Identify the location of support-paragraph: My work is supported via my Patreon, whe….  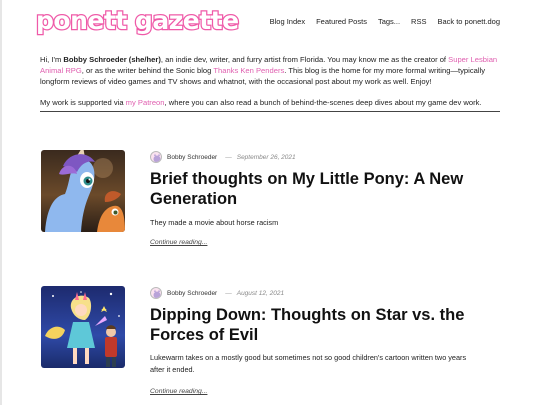
(270, 102).